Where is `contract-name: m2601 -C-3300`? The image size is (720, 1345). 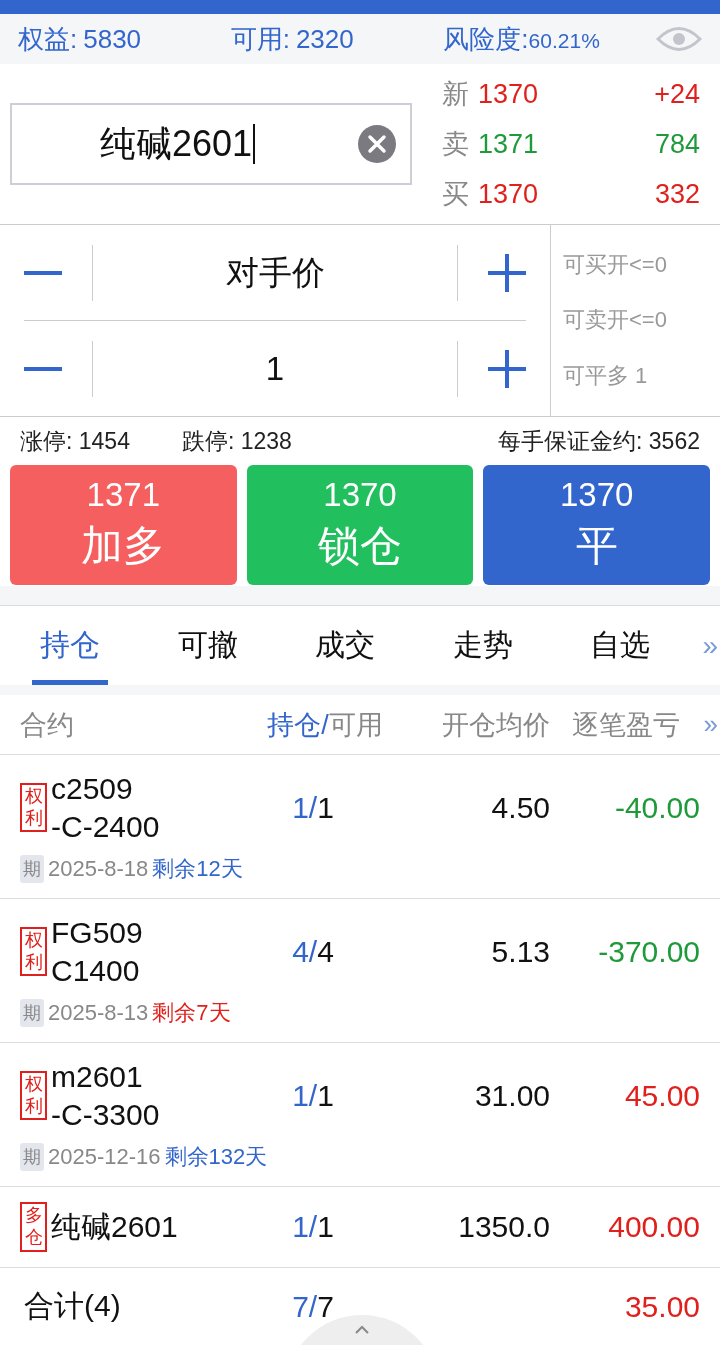 contract-name: m2601 -C-3300 is located at coordinates (105, 1095).